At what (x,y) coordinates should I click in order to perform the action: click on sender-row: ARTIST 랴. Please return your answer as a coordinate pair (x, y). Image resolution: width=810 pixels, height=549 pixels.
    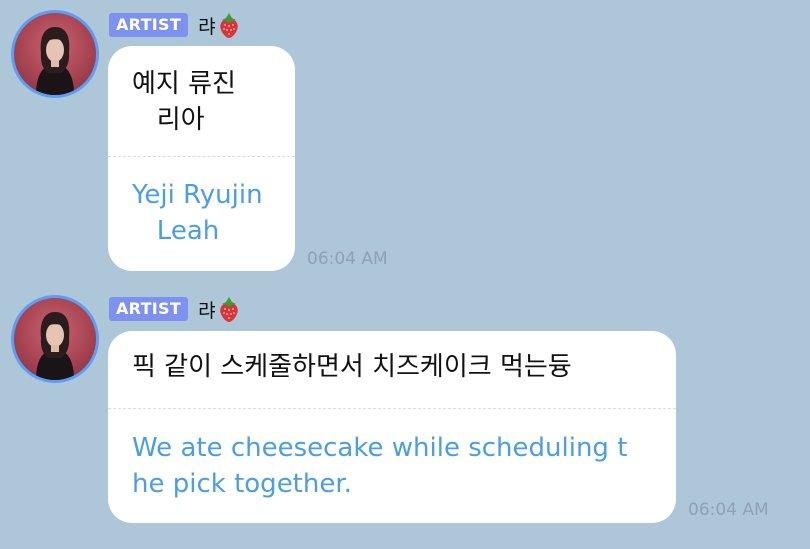
    Looking at the image, I should click on (175, 309).